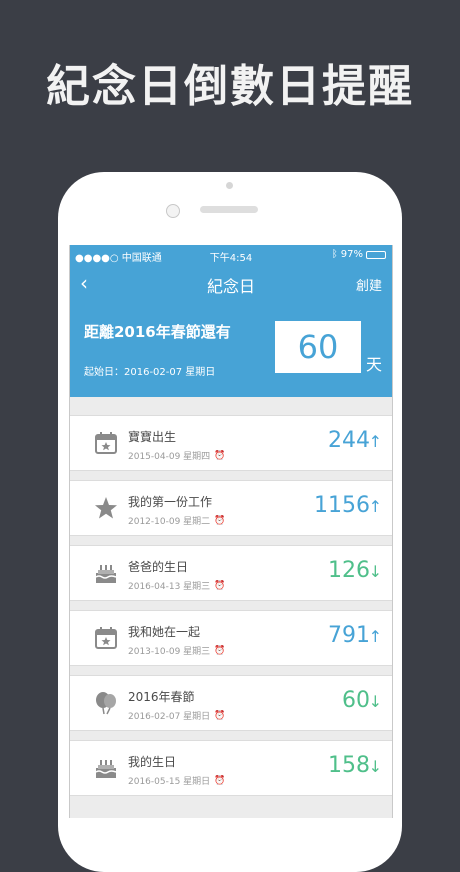  Describe the element at coordinates (231, 573) in the screenshot. I see `list-item: 爸爸的生日 2016-04-13 星期三 ⏰ 126 ↓` at that location.